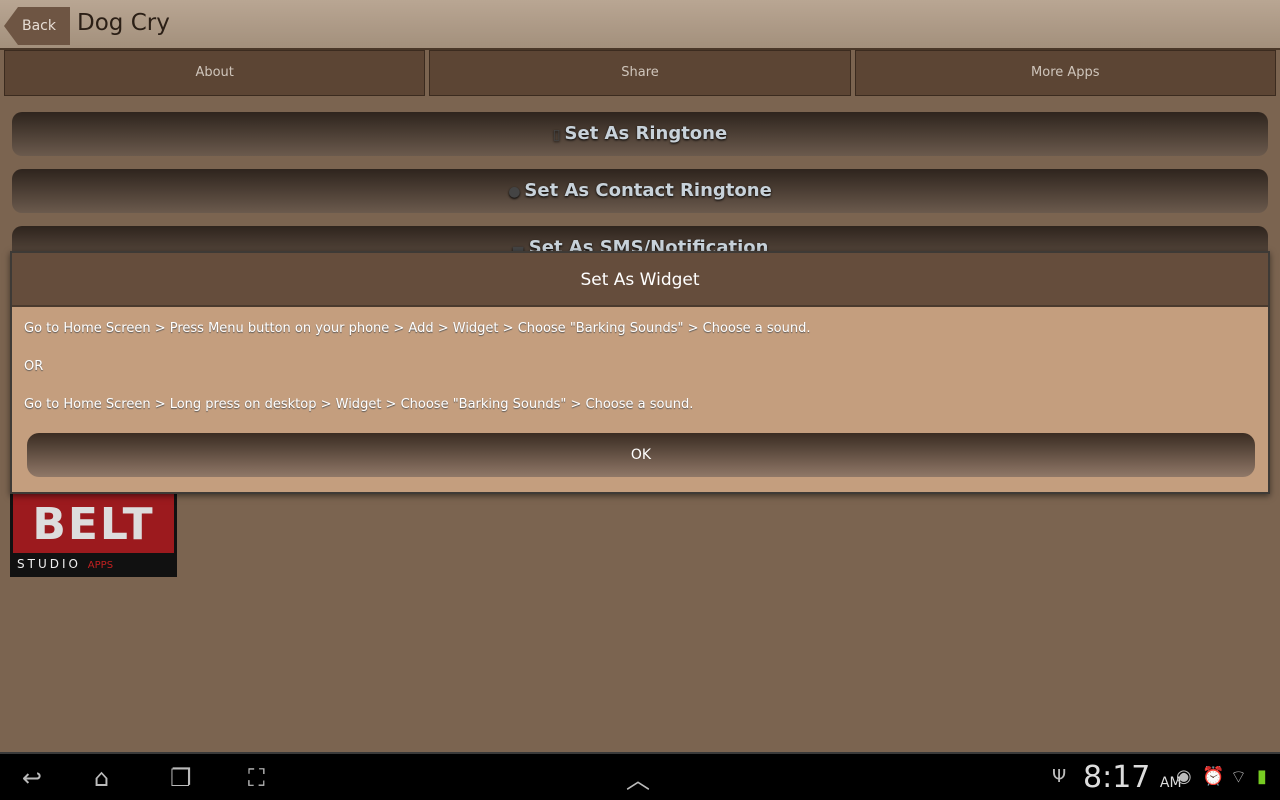 The height and width of the screenshot is (800, 1280). What do you see at coordinates (101, 778) in the screenshot?
I see `home-icon: ⌂` at bounding box center [101, 778].